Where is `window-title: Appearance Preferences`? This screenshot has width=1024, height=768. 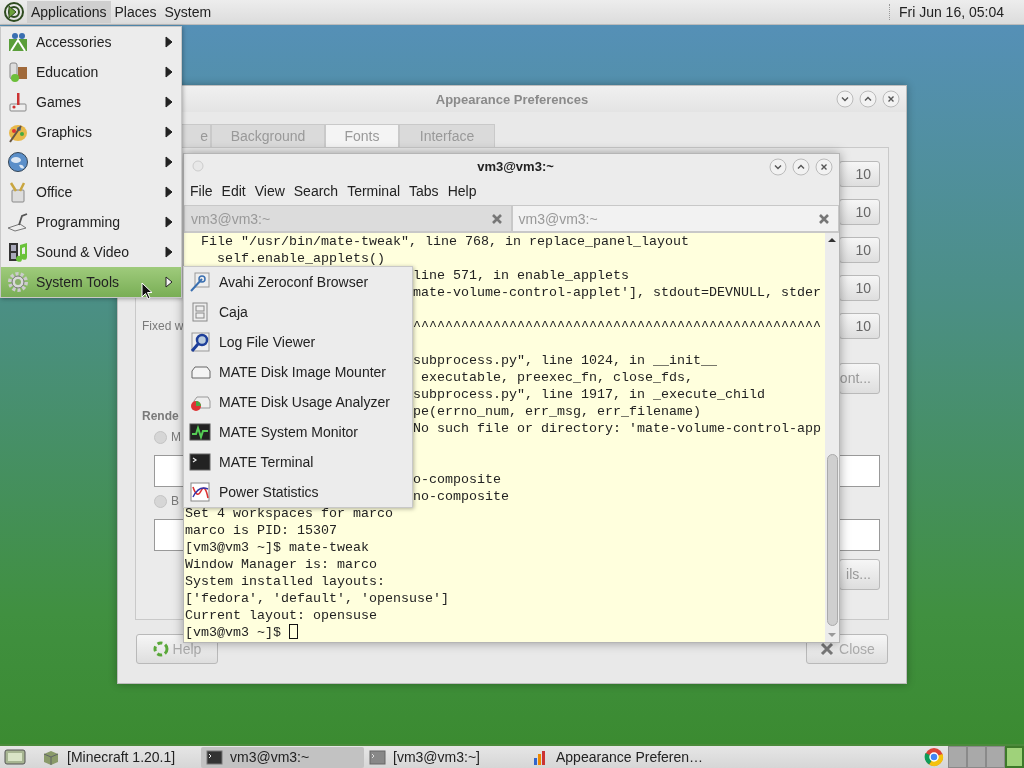 window-title: Appearance Preferences is located at coordinates (512, 99).